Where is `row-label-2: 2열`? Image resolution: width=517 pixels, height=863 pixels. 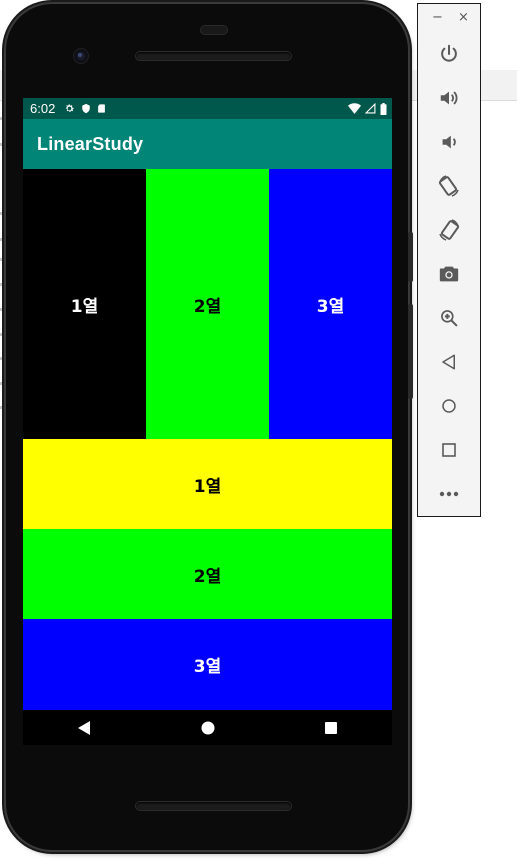 row-label-2: 2열 is located at coordinates (207, 576).